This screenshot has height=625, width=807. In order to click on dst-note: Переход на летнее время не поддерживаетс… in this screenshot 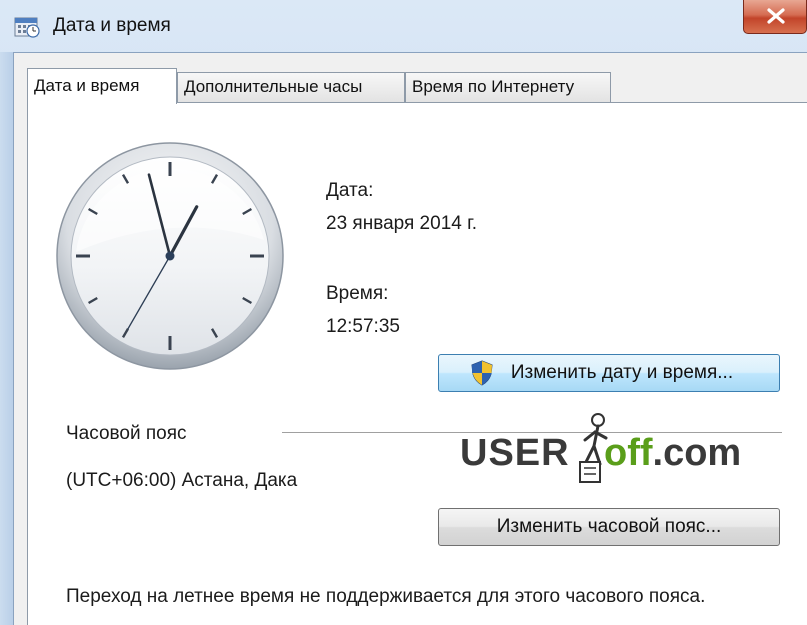, I will do `click(386, 596)`.